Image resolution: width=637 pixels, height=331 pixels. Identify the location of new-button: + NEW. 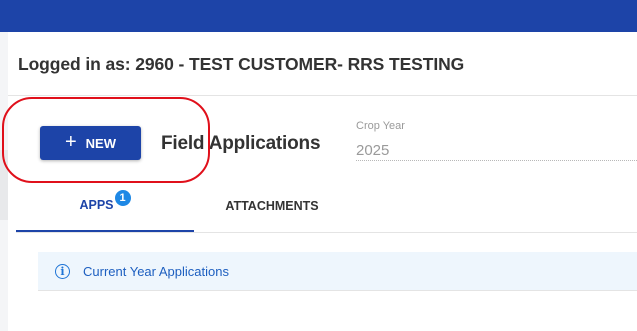
(90, 143).